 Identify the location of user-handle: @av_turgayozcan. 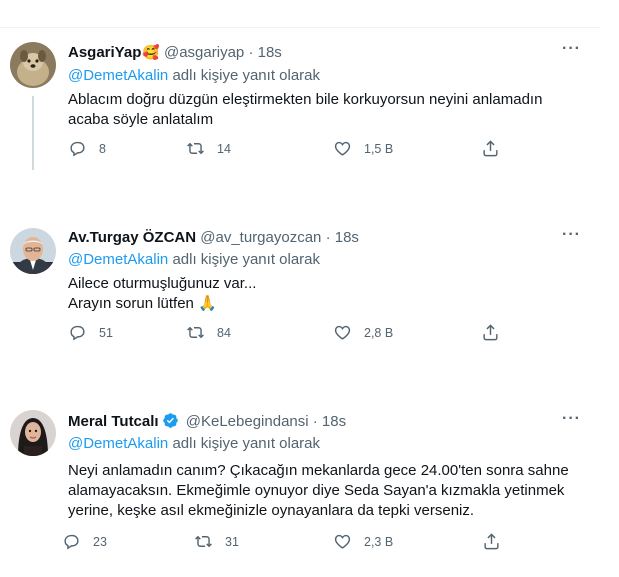
(260, 237).